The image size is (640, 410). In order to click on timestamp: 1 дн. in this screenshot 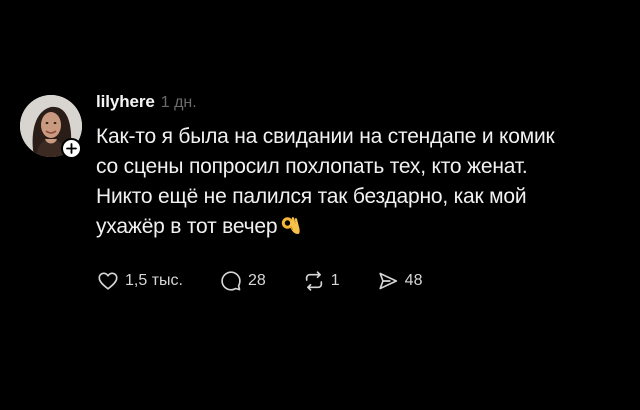, I will do `click(179, 103)`.